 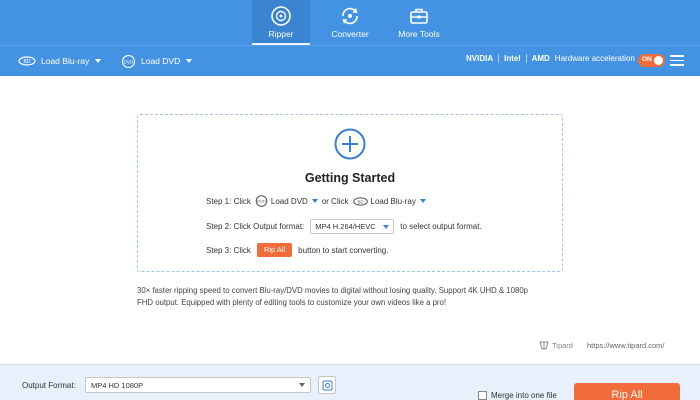 I want to click on merge-label: Merge into one file, so click(x=524, y=395).